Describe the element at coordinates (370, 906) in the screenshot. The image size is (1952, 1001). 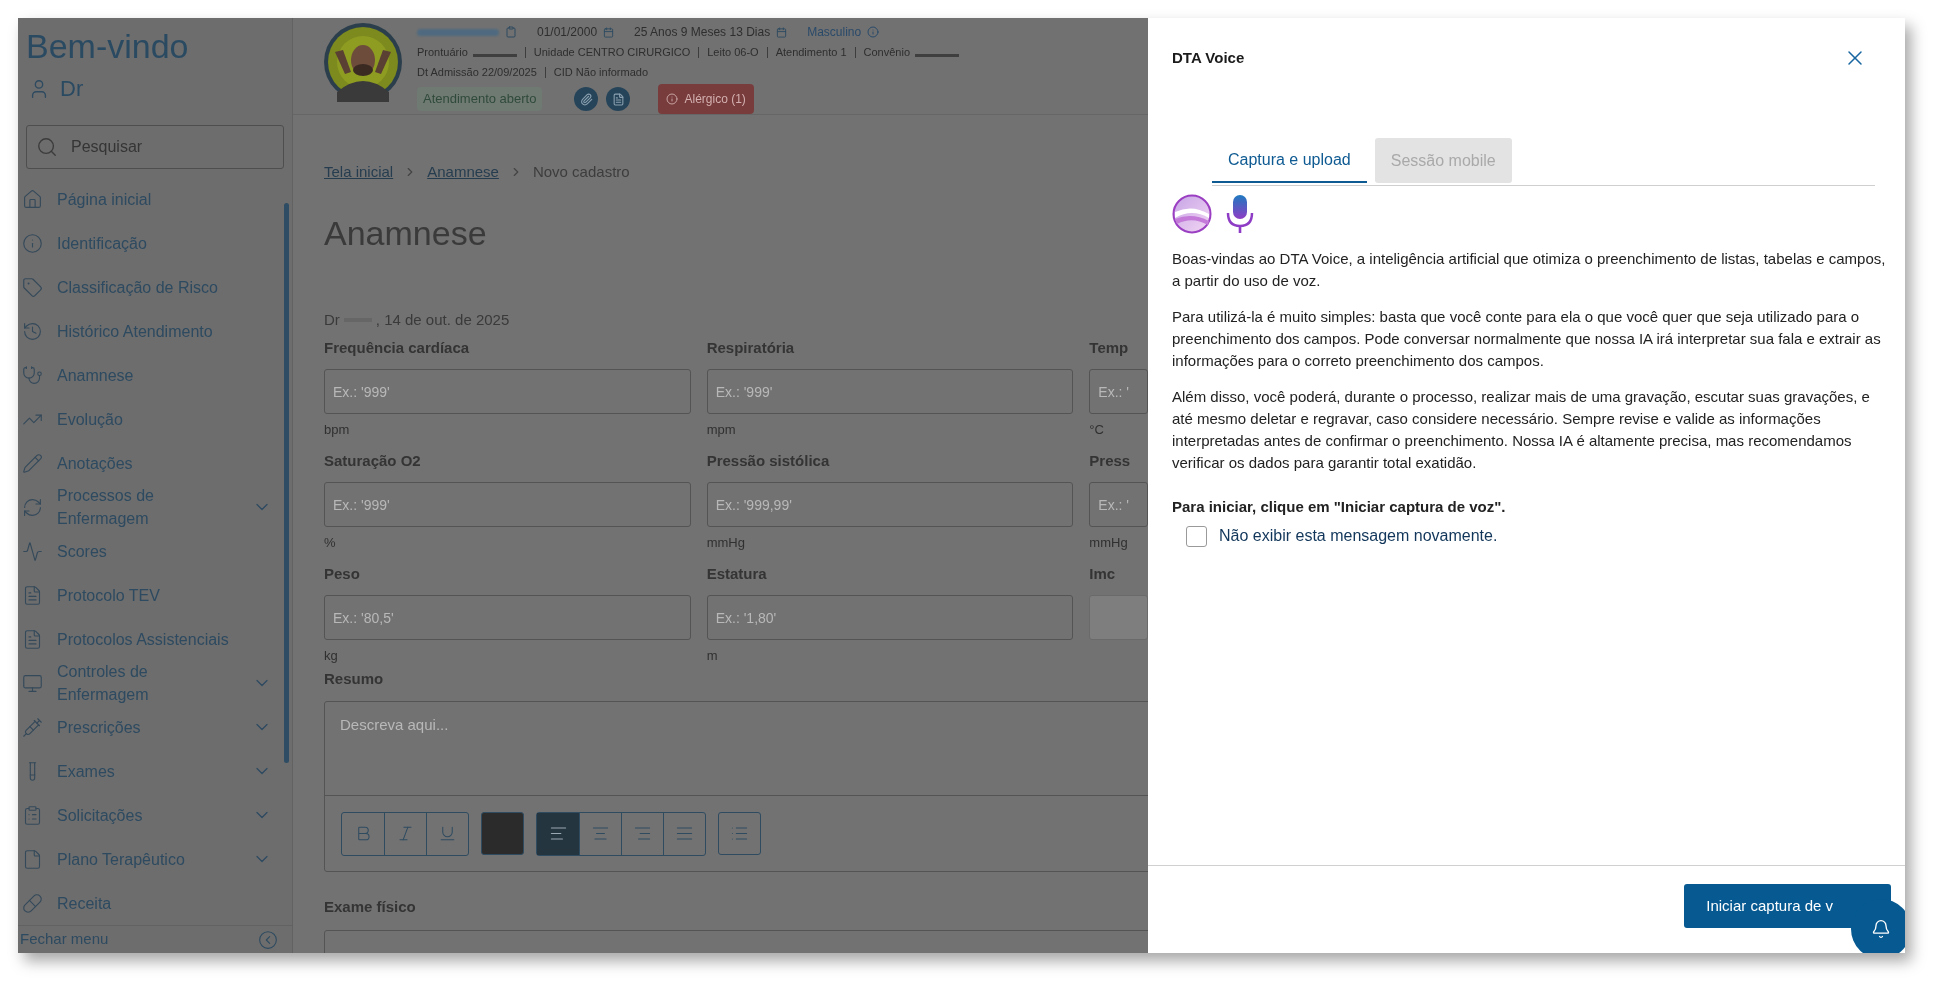
I see `field-label: Exame físico` at that location.